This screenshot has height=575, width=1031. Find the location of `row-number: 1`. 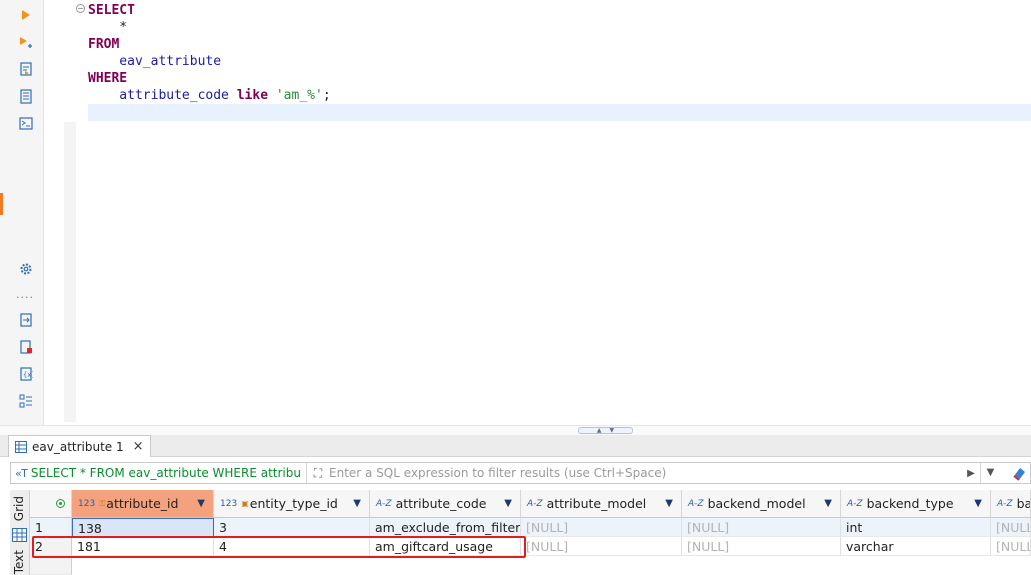

row-number: 1 is located at coordinates (51, 527).